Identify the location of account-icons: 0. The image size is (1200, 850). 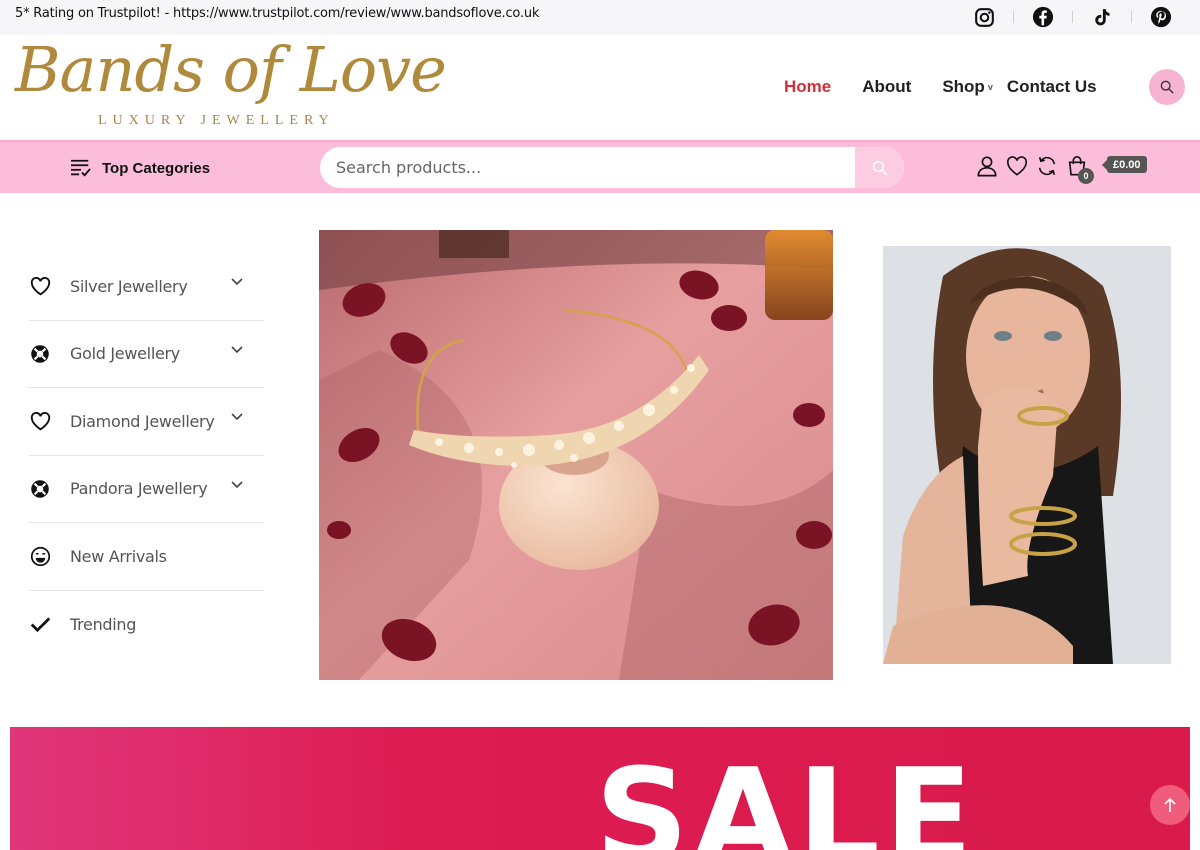
(1035, 169).